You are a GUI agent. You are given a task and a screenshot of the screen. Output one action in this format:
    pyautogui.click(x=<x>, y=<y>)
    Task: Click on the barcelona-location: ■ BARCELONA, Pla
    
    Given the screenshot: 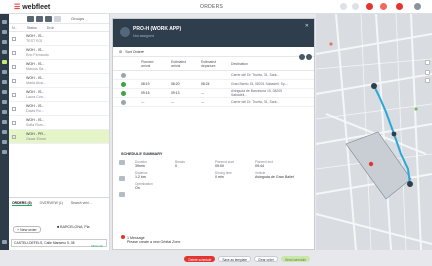 What is the action you would take?
    pyautogui.click(x=73, y=227)
    